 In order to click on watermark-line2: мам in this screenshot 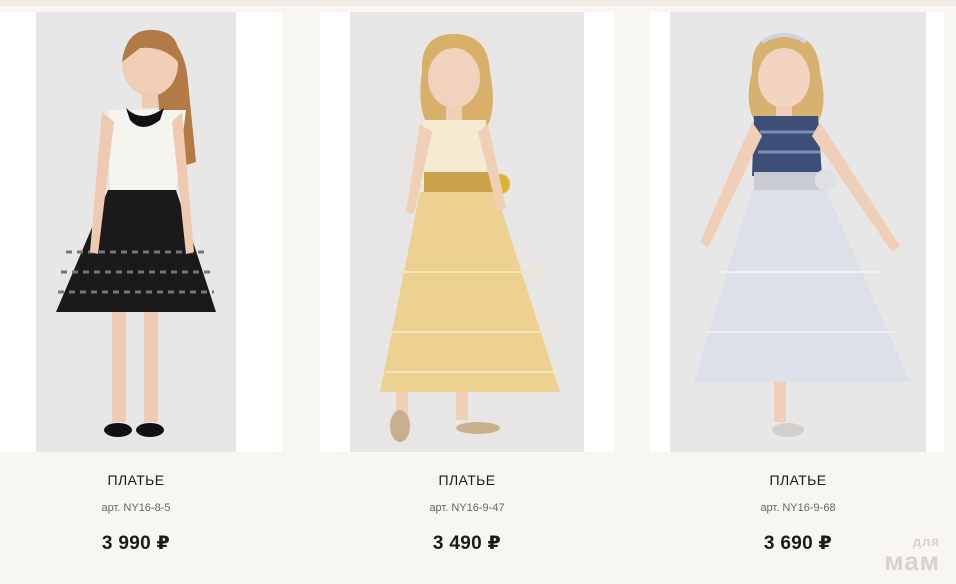, I will do `click(912, 561)`.